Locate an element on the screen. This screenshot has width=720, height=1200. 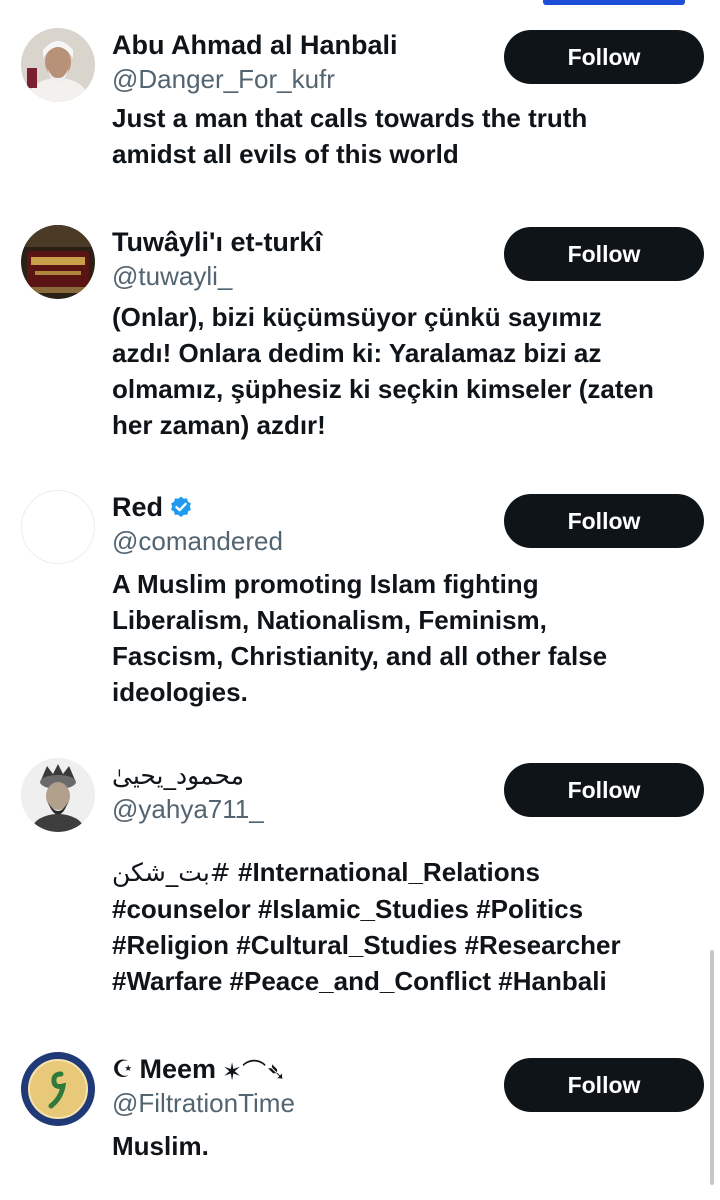
username: @Danger_For_kufr is located at coordinates (223, 79).